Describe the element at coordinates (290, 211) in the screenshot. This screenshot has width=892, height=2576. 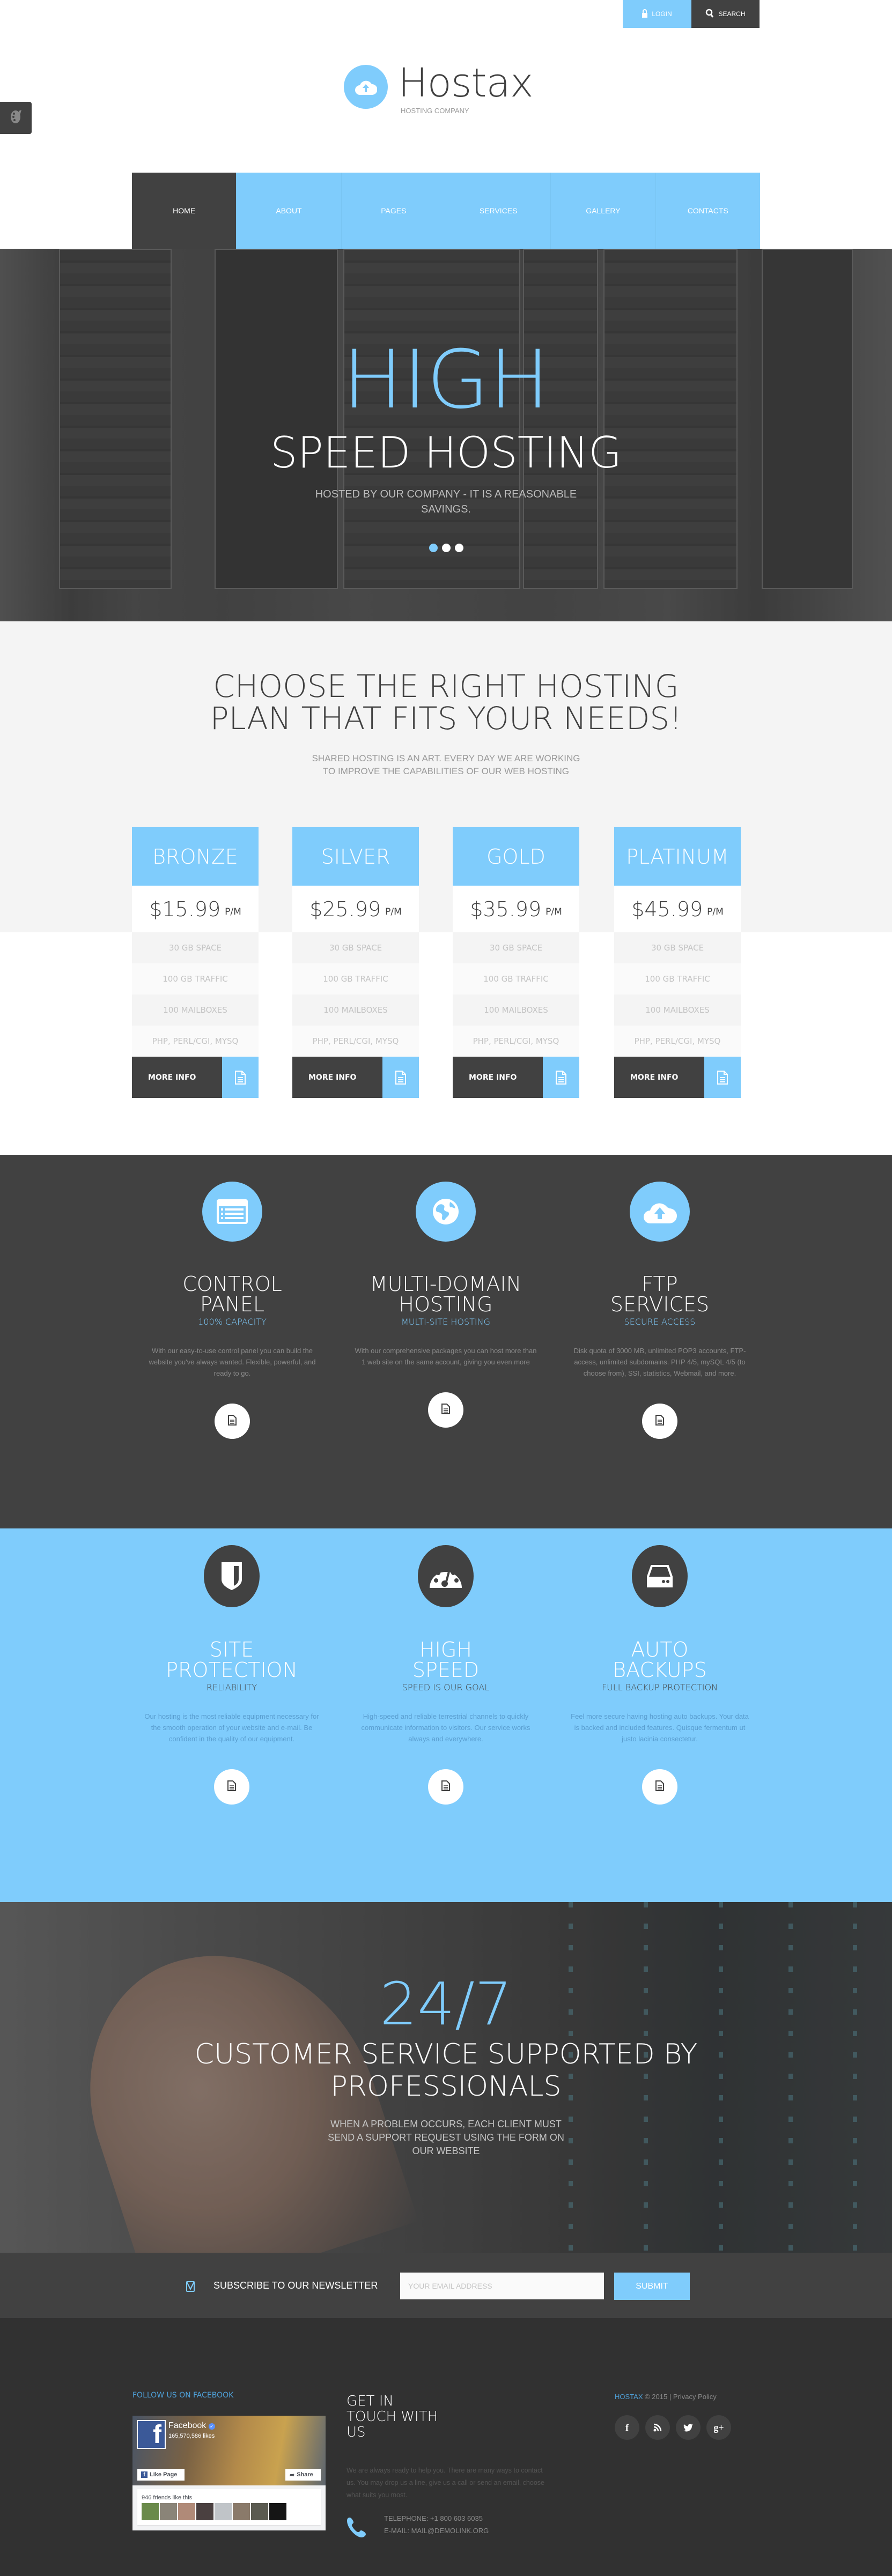
I see `nav-item-about: ABOUT` at that location.